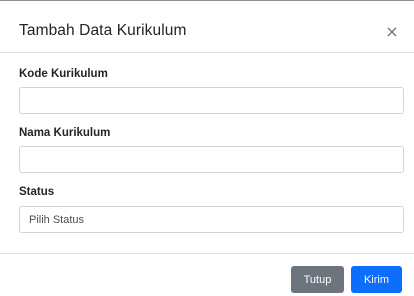 The image size is (414, 296). I want to click on kode-kurikulum-input, so click(211, 100).